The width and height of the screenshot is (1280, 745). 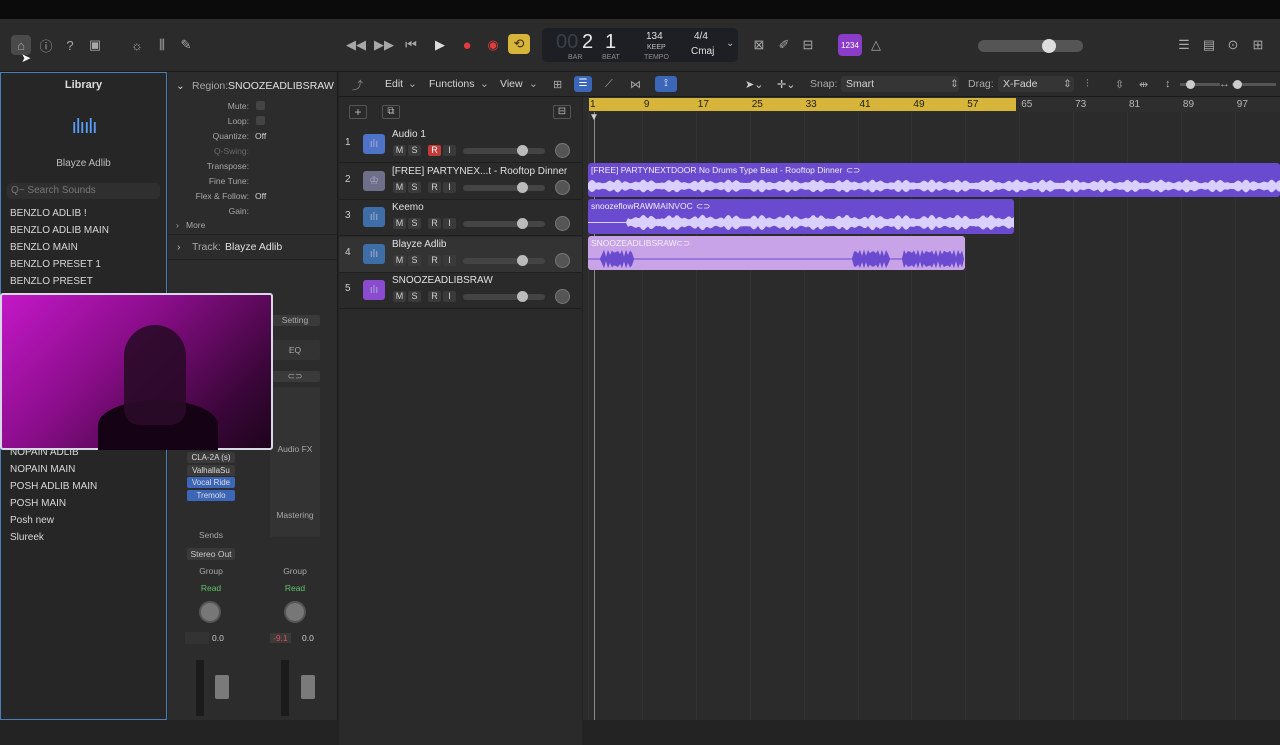 I want to click on plugin-slot: Vocal Ride, so click(x=211, y=482).